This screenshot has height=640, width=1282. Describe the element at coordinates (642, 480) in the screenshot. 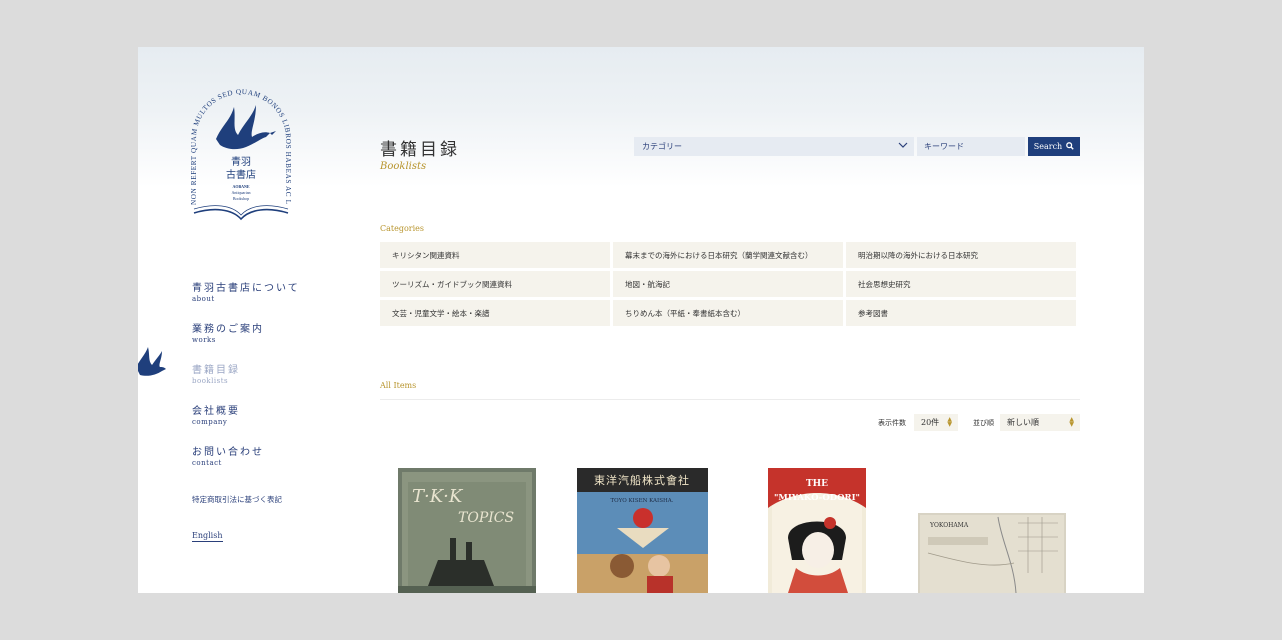

I see `product-banner-text: 東洋汽船株式會社` at that location.